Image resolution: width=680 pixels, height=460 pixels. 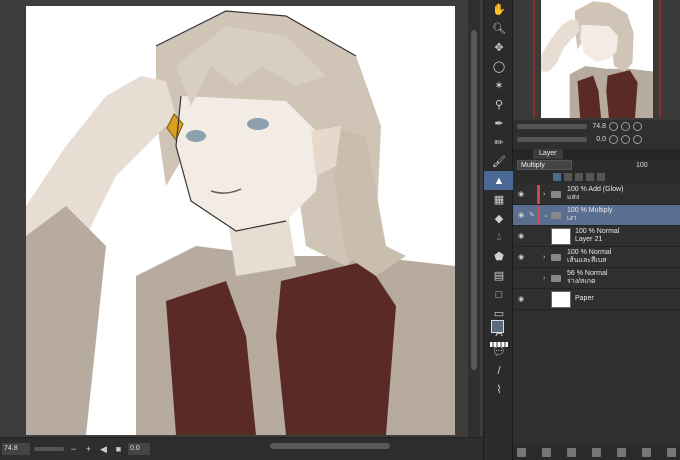 What do you see at coordinates (499, 47) in the screenshot?
I see `move-icon: ✥` at bounding box center [499, 47].